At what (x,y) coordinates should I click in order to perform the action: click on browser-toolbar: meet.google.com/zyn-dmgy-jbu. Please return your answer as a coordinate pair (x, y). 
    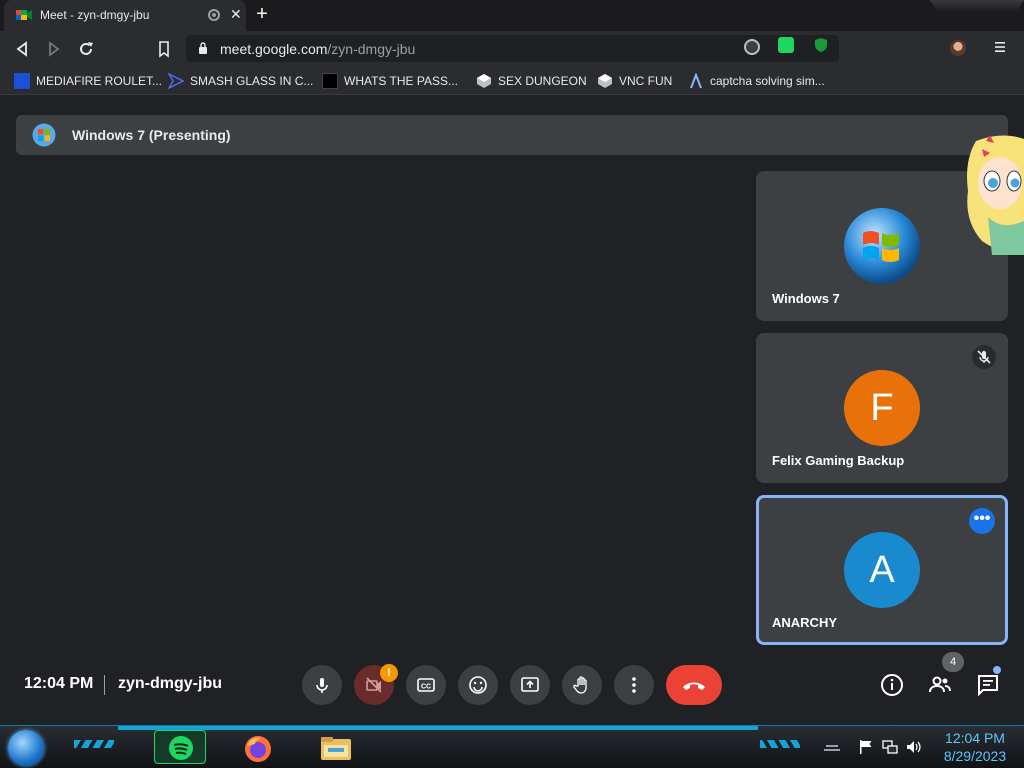
    Looking at the image, I should click on (512, 55).